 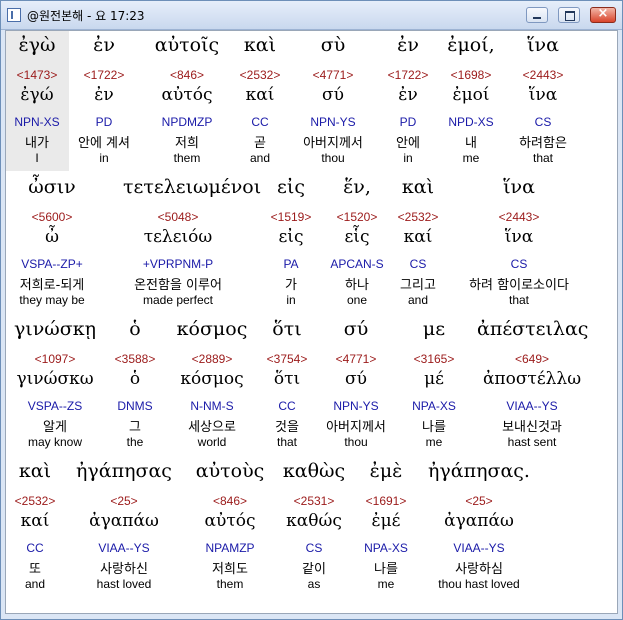 What do you see at coordinates (418, 187) in the screenshot?
I see `greek-word: καὶ` at bounding box center [418, 187].